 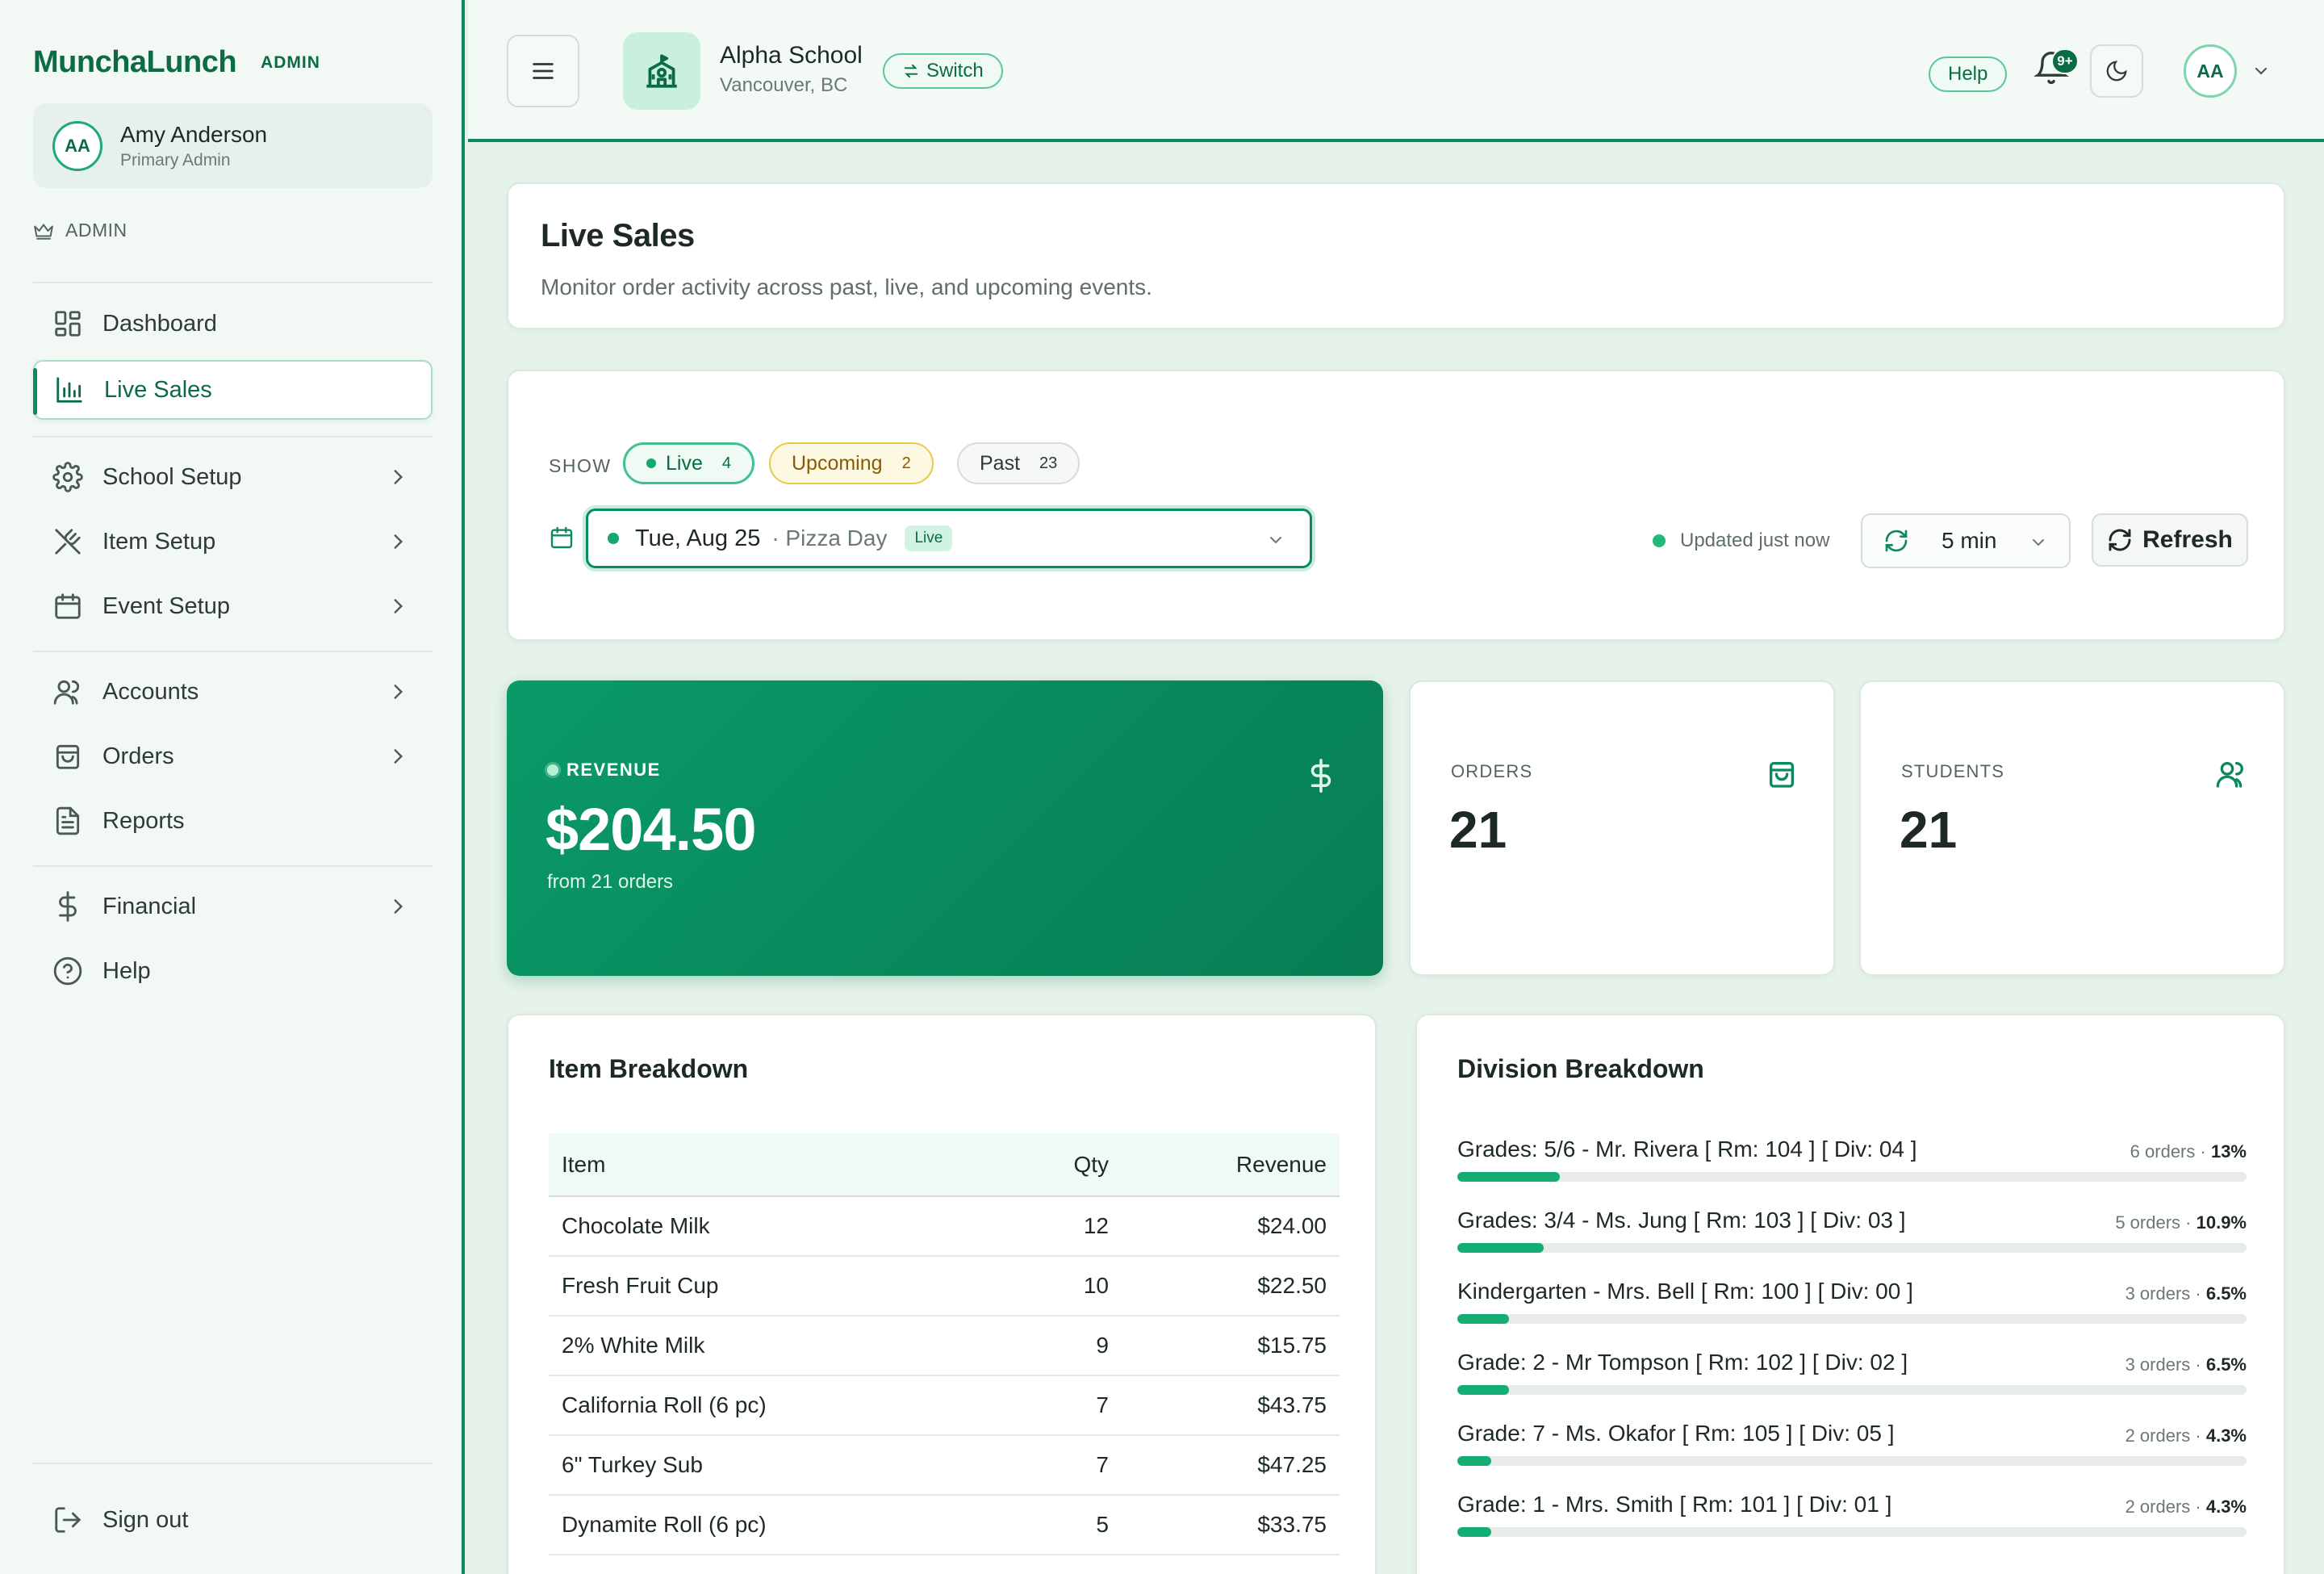 I want to click on sidebar-item-label: Event Setup, so click(x=166, y=605).